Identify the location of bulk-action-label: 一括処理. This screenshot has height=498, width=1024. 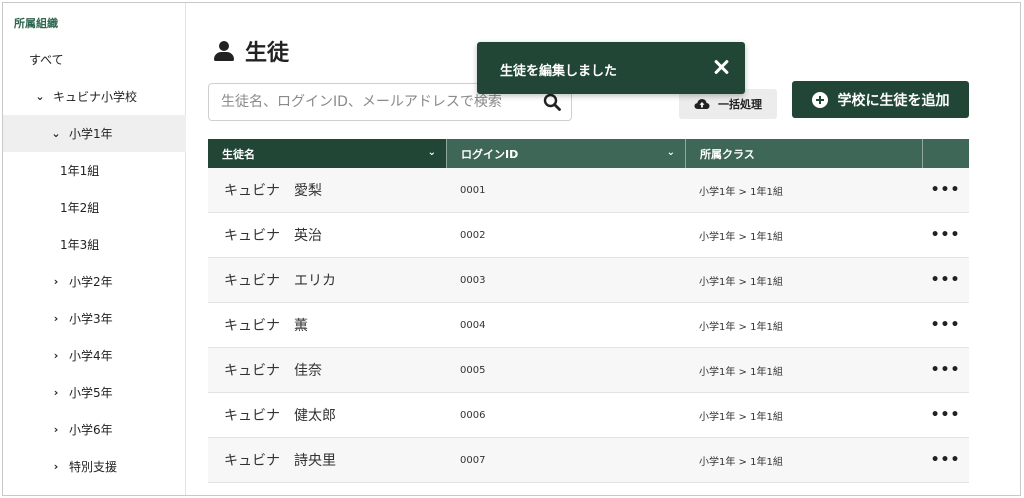
(740, 105).